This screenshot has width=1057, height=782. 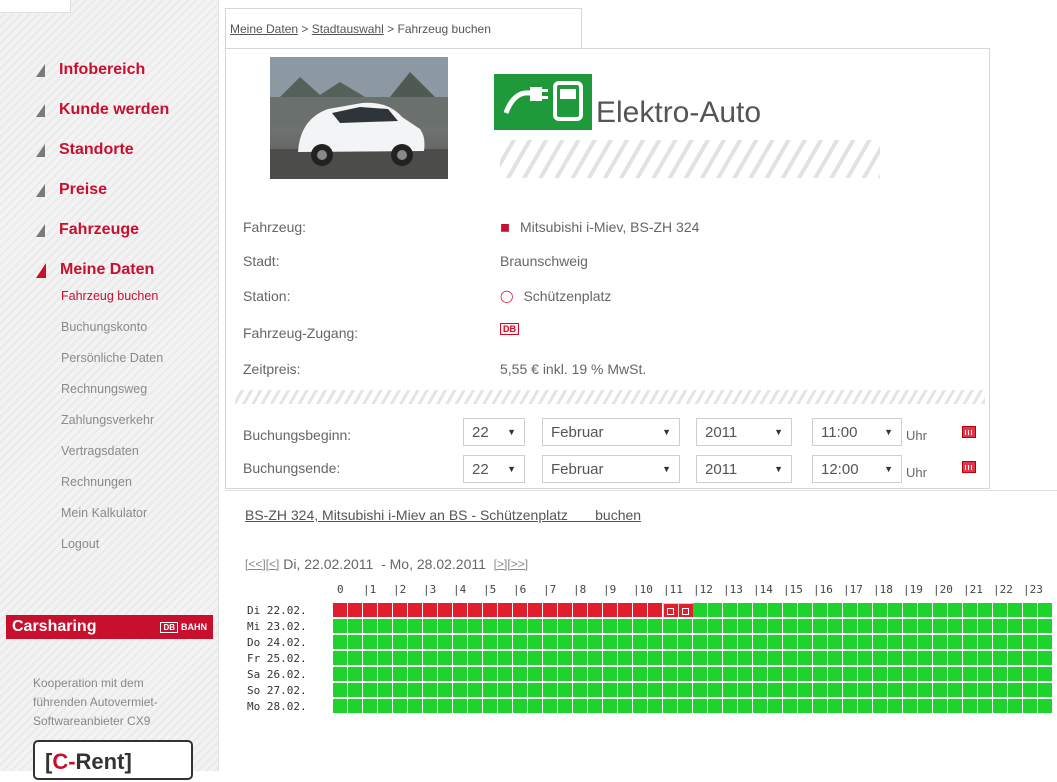 I want to click on start-year-select: 2011 ▼, so click(x=744, y=432).